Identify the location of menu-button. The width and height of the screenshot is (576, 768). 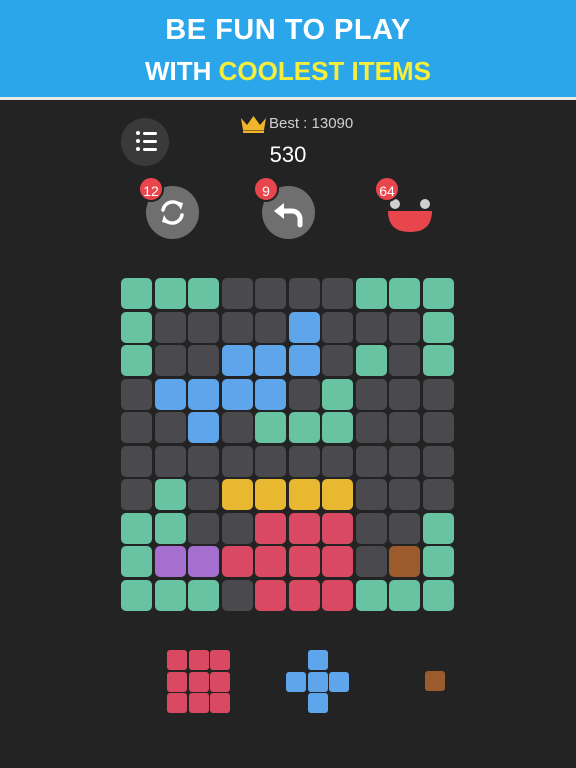
(145, 142).